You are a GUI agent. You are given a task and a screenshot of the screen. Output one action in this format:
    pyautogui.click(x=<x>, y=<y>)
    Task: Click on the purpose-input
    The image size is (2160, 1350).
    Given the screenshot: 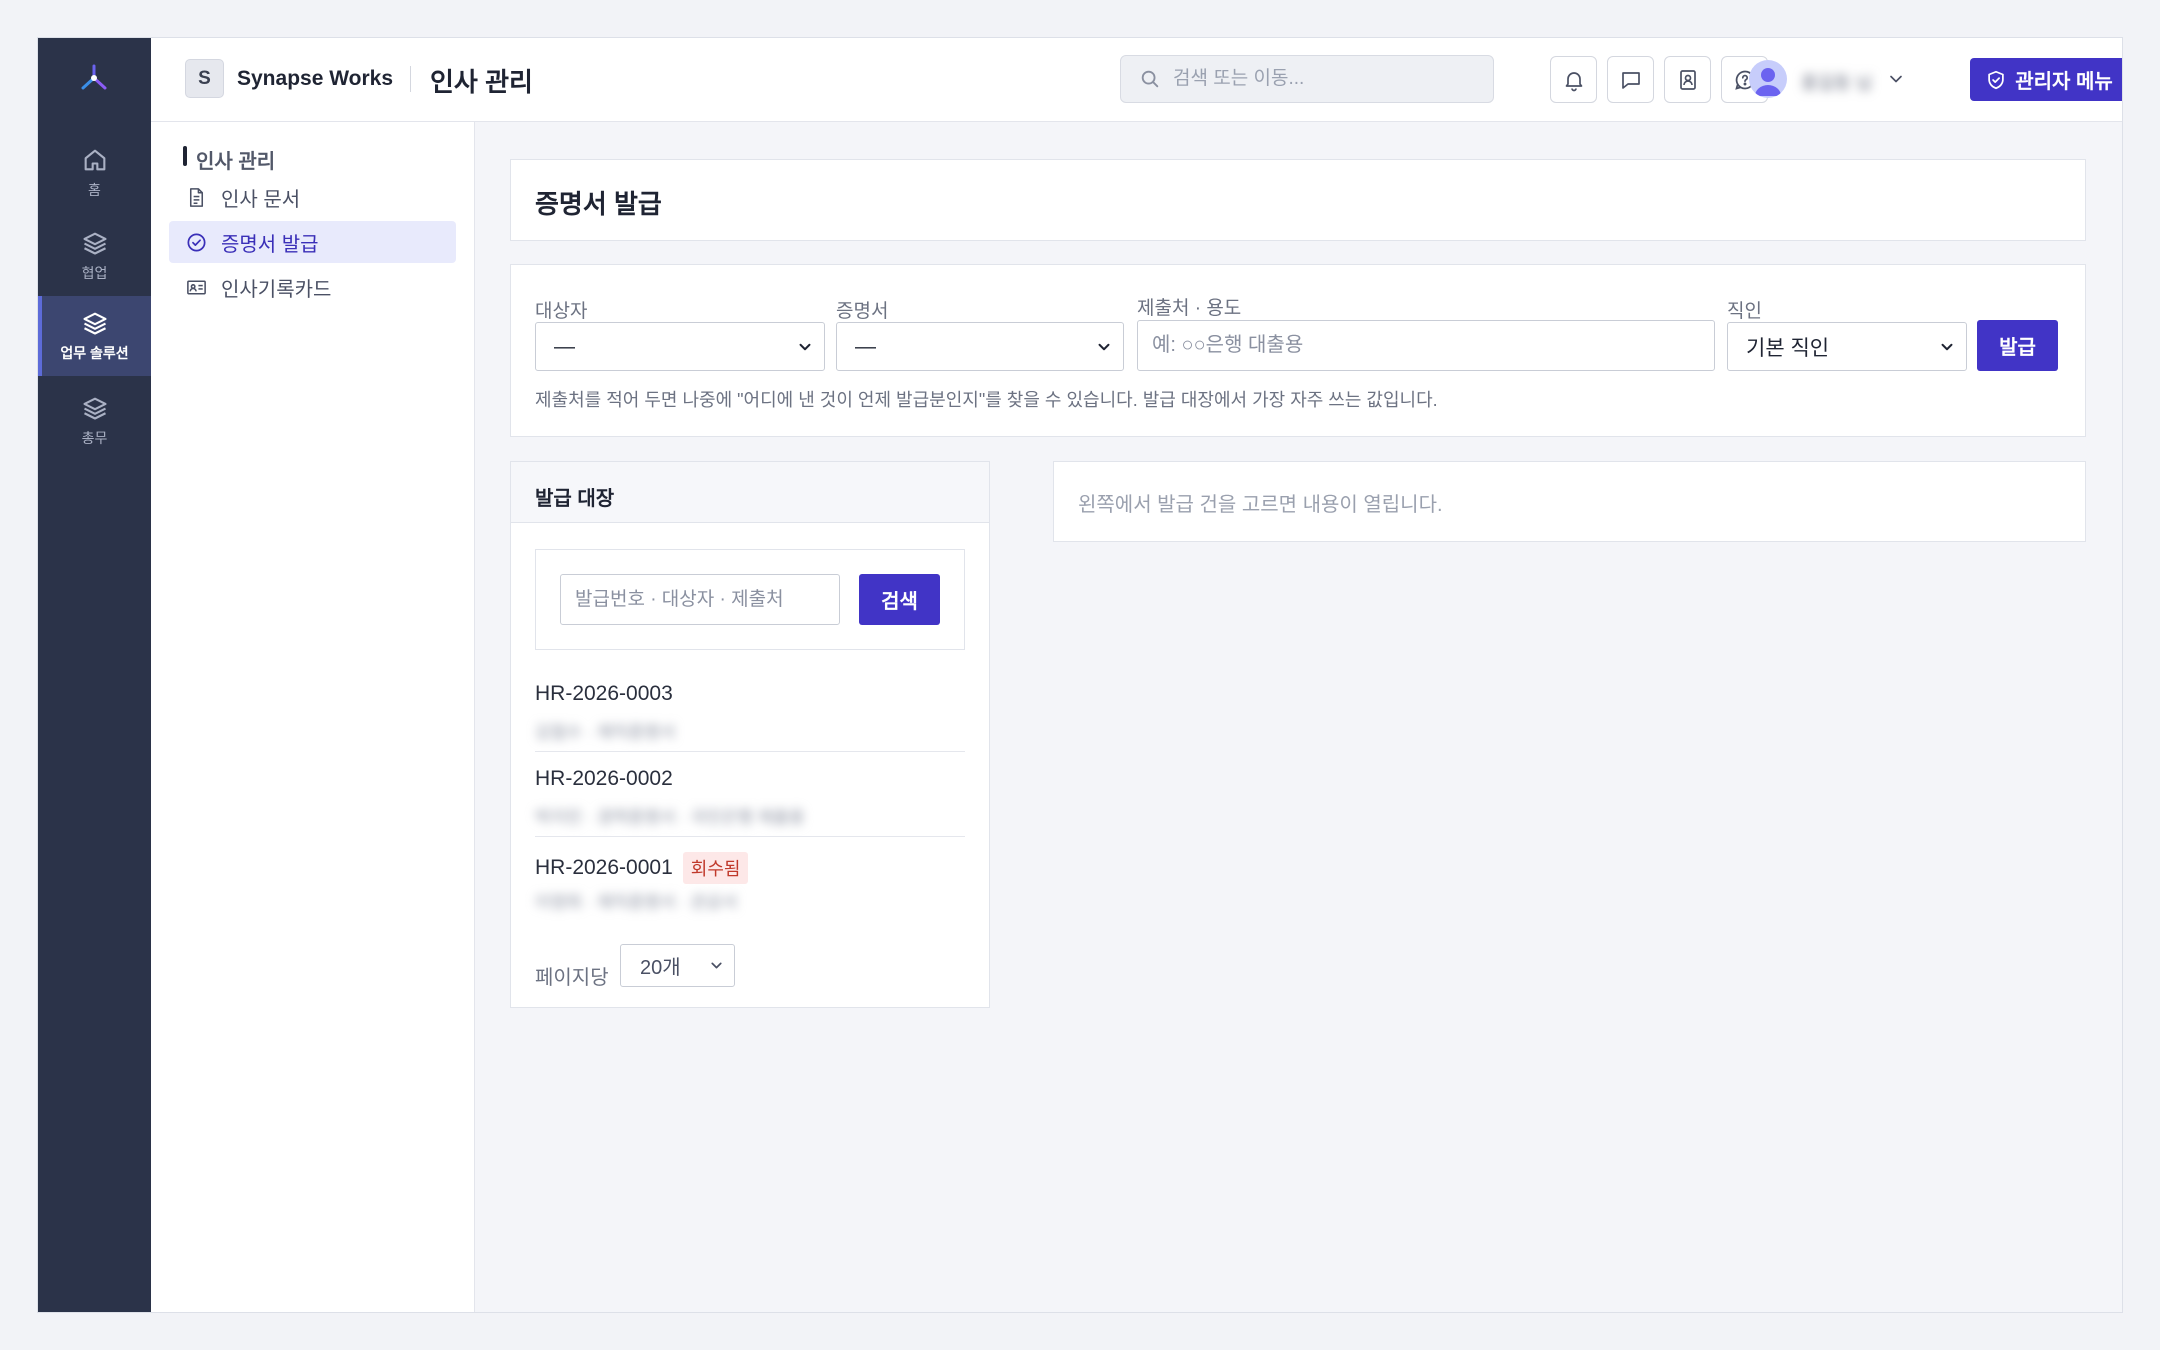 What is the action you would take?
    pyautogui.click(x=1426, y=345)
    